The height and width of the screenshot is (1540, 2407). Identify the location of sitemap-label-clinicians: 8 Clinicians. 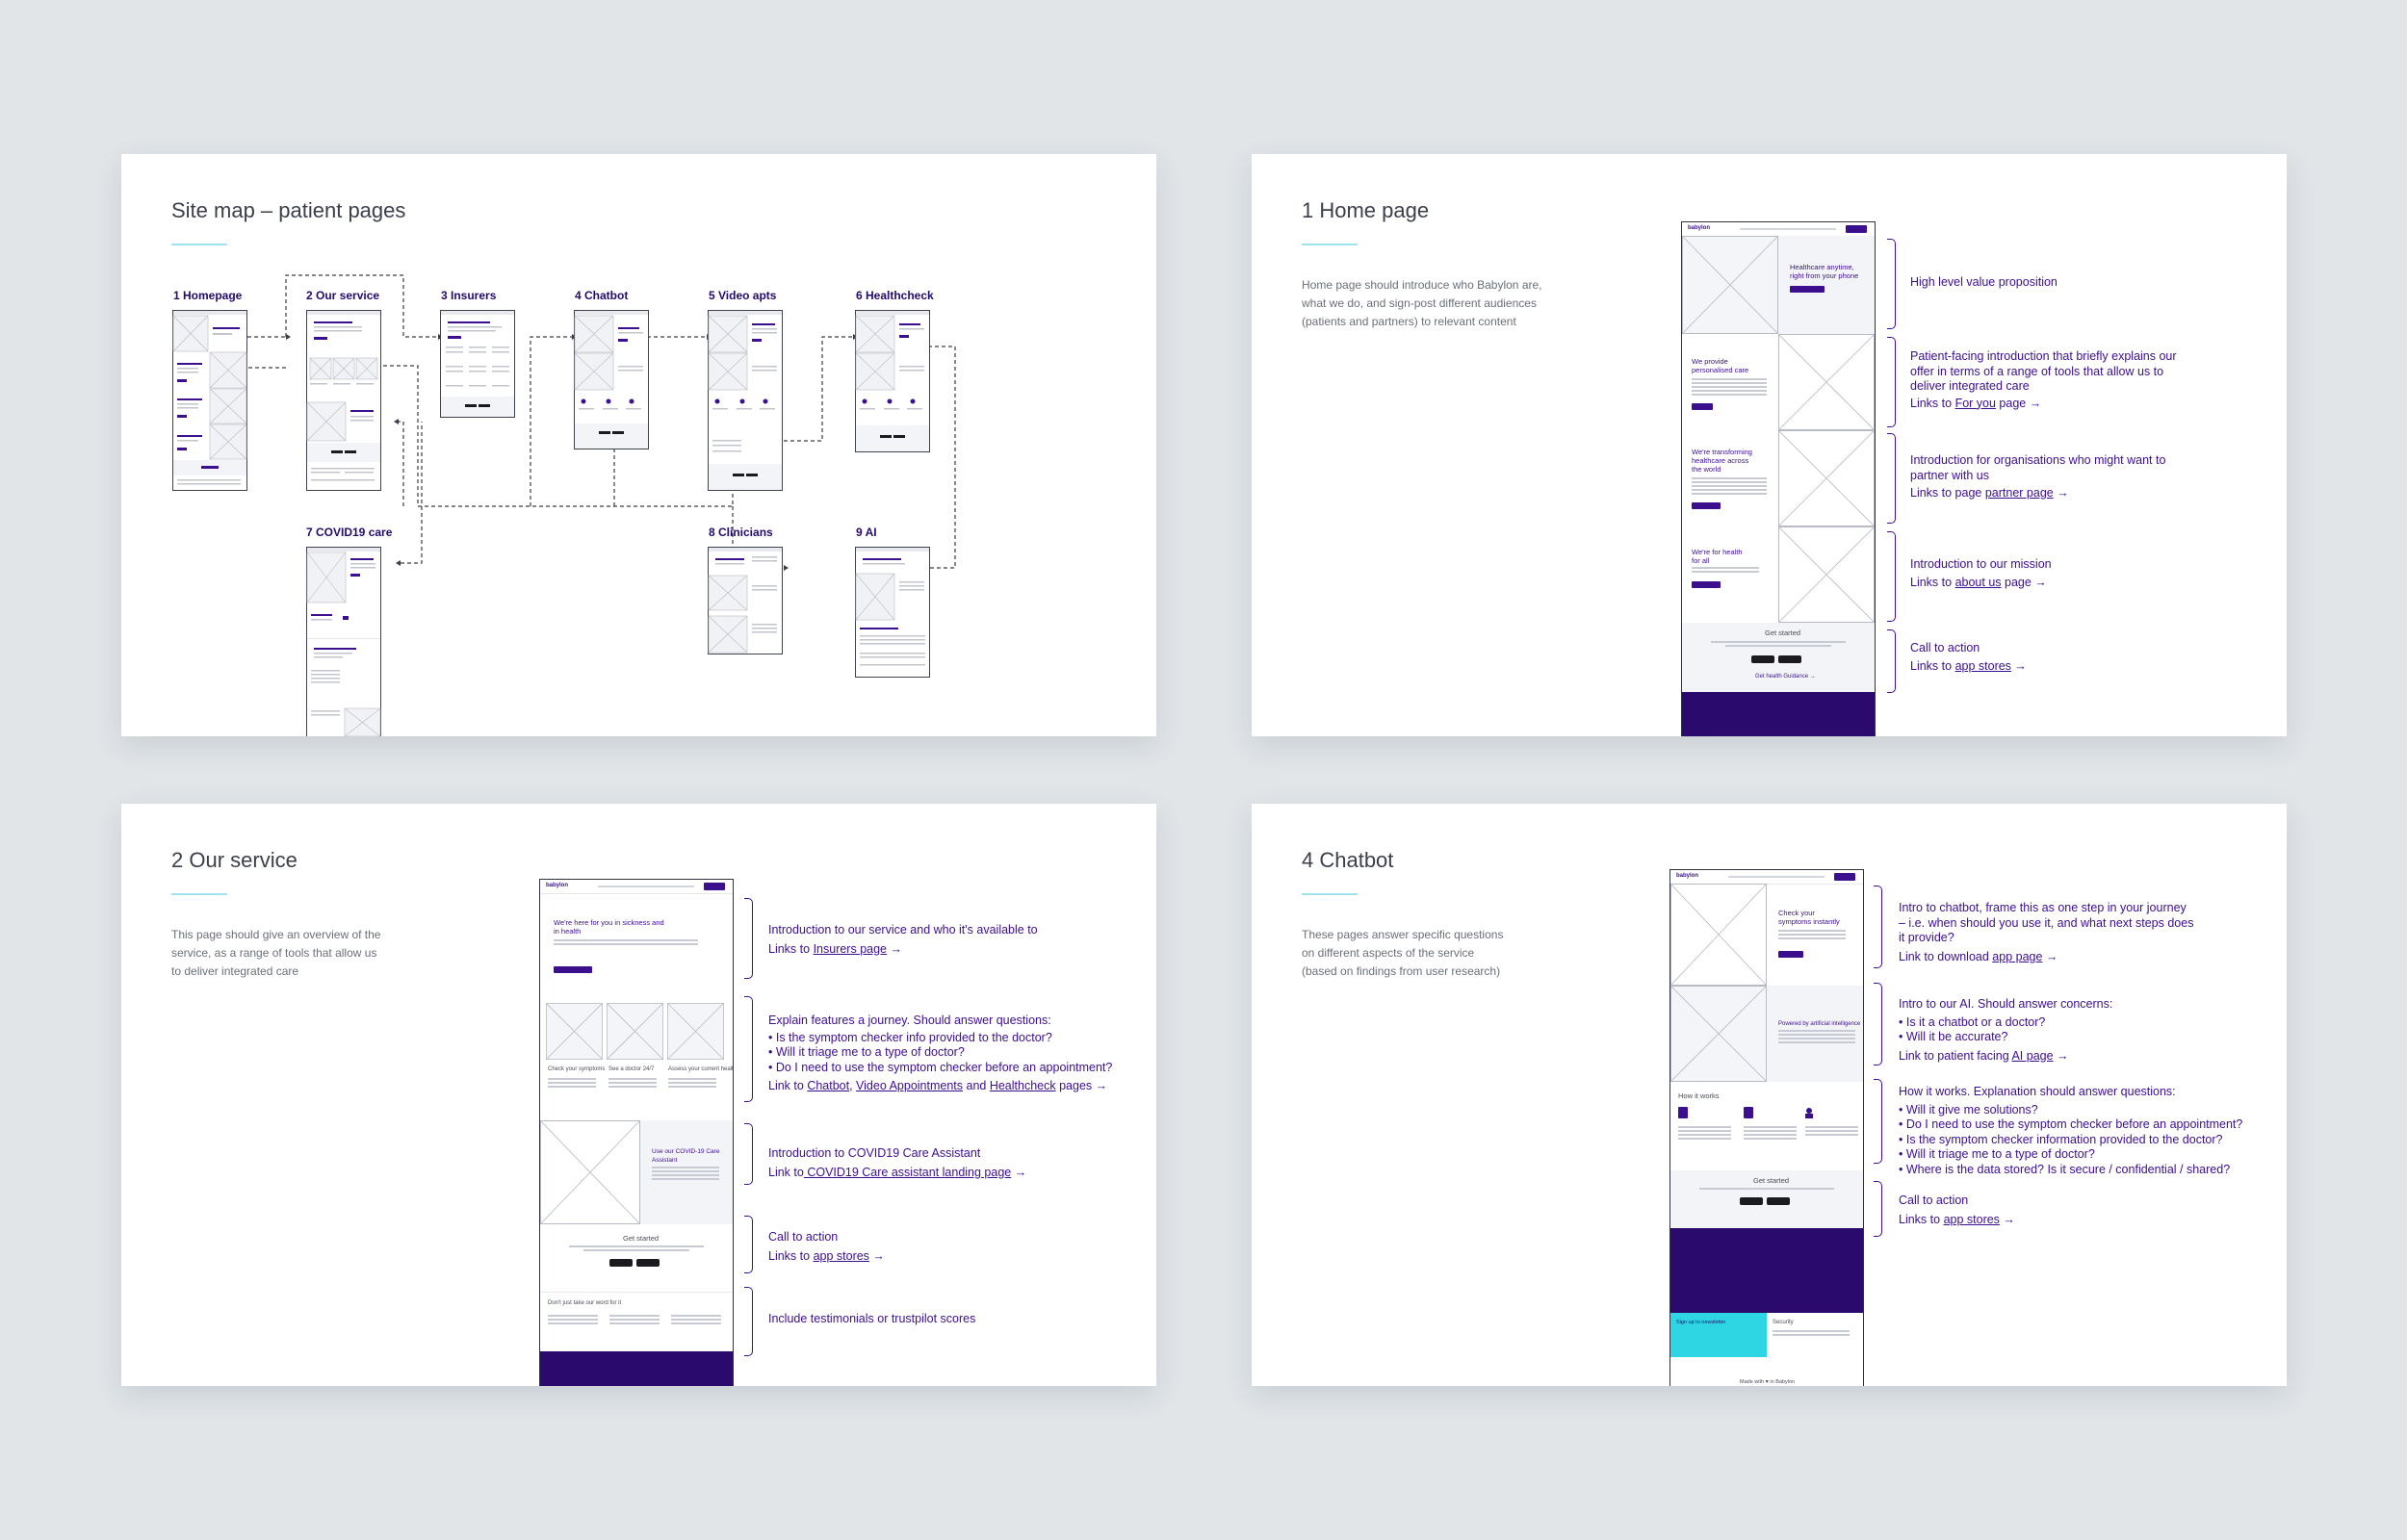
(741, 532).